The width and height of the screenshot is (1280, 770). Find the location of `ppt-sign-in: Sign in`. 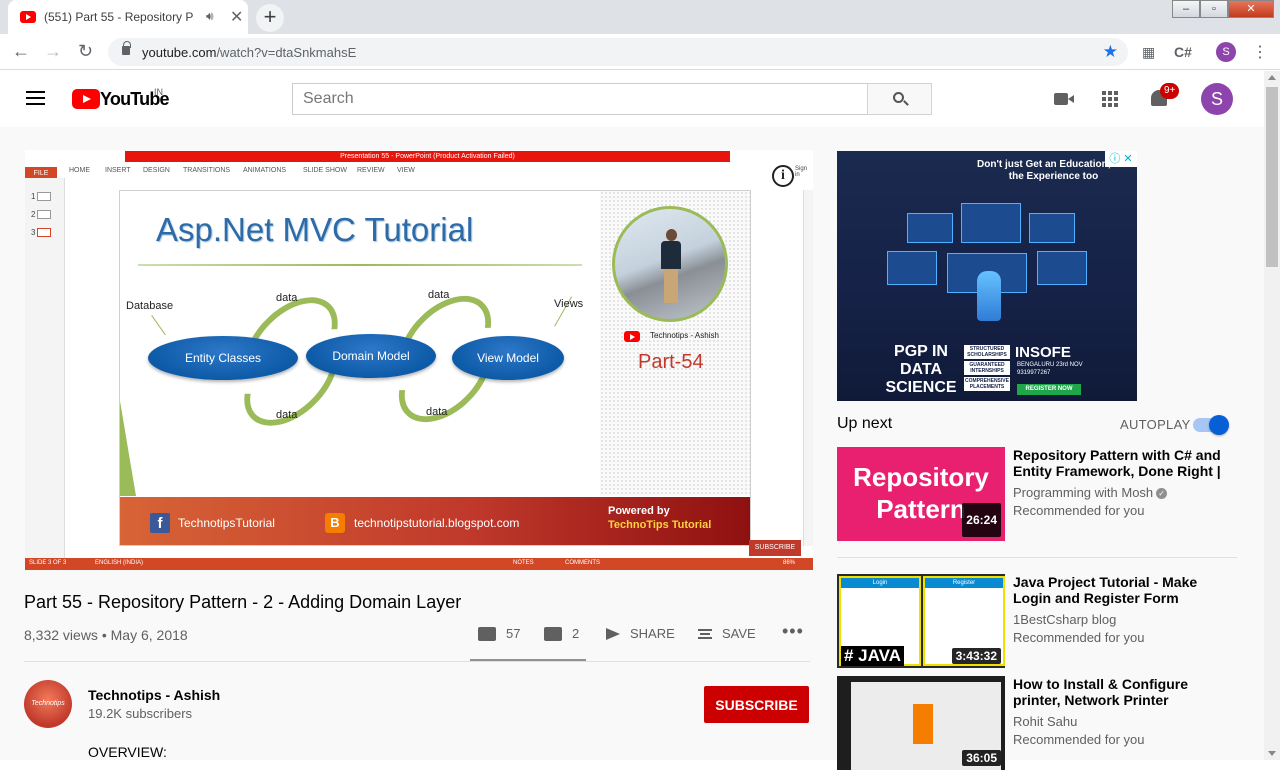

ppt-sign-in: Sign in is located at coordinates (801, 172).